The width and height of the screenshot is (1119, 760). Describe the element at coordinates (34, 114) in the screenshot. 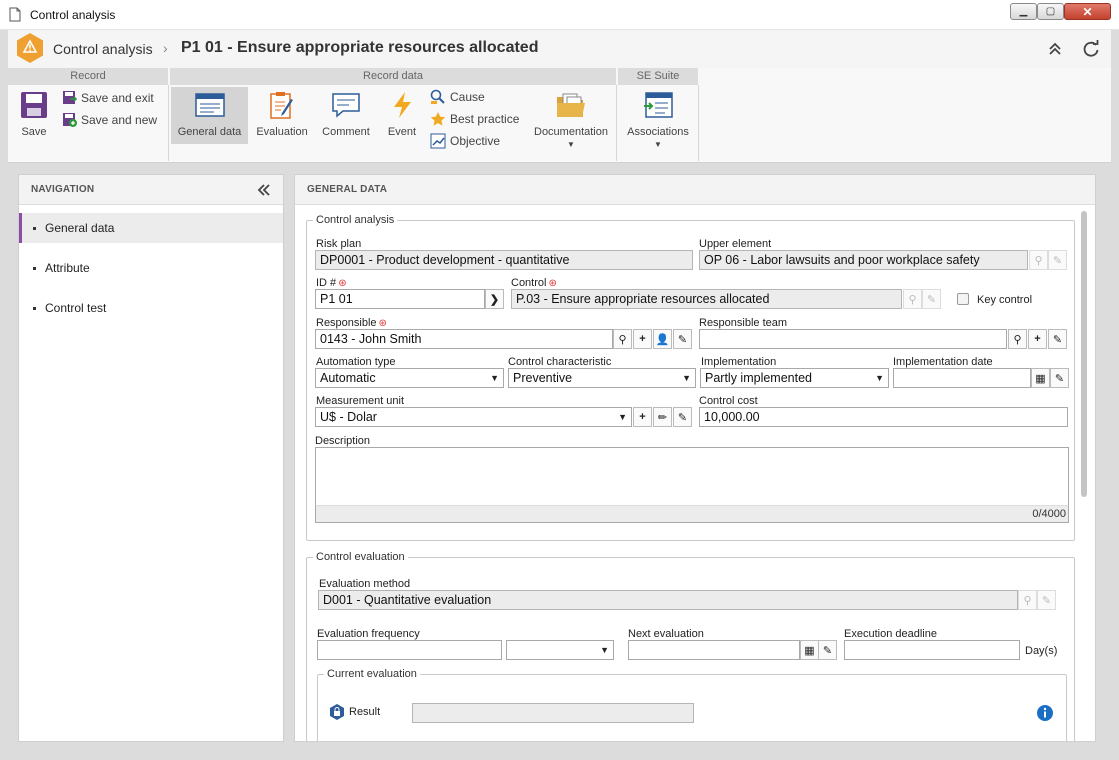

I see `save-button: Save` at that location.